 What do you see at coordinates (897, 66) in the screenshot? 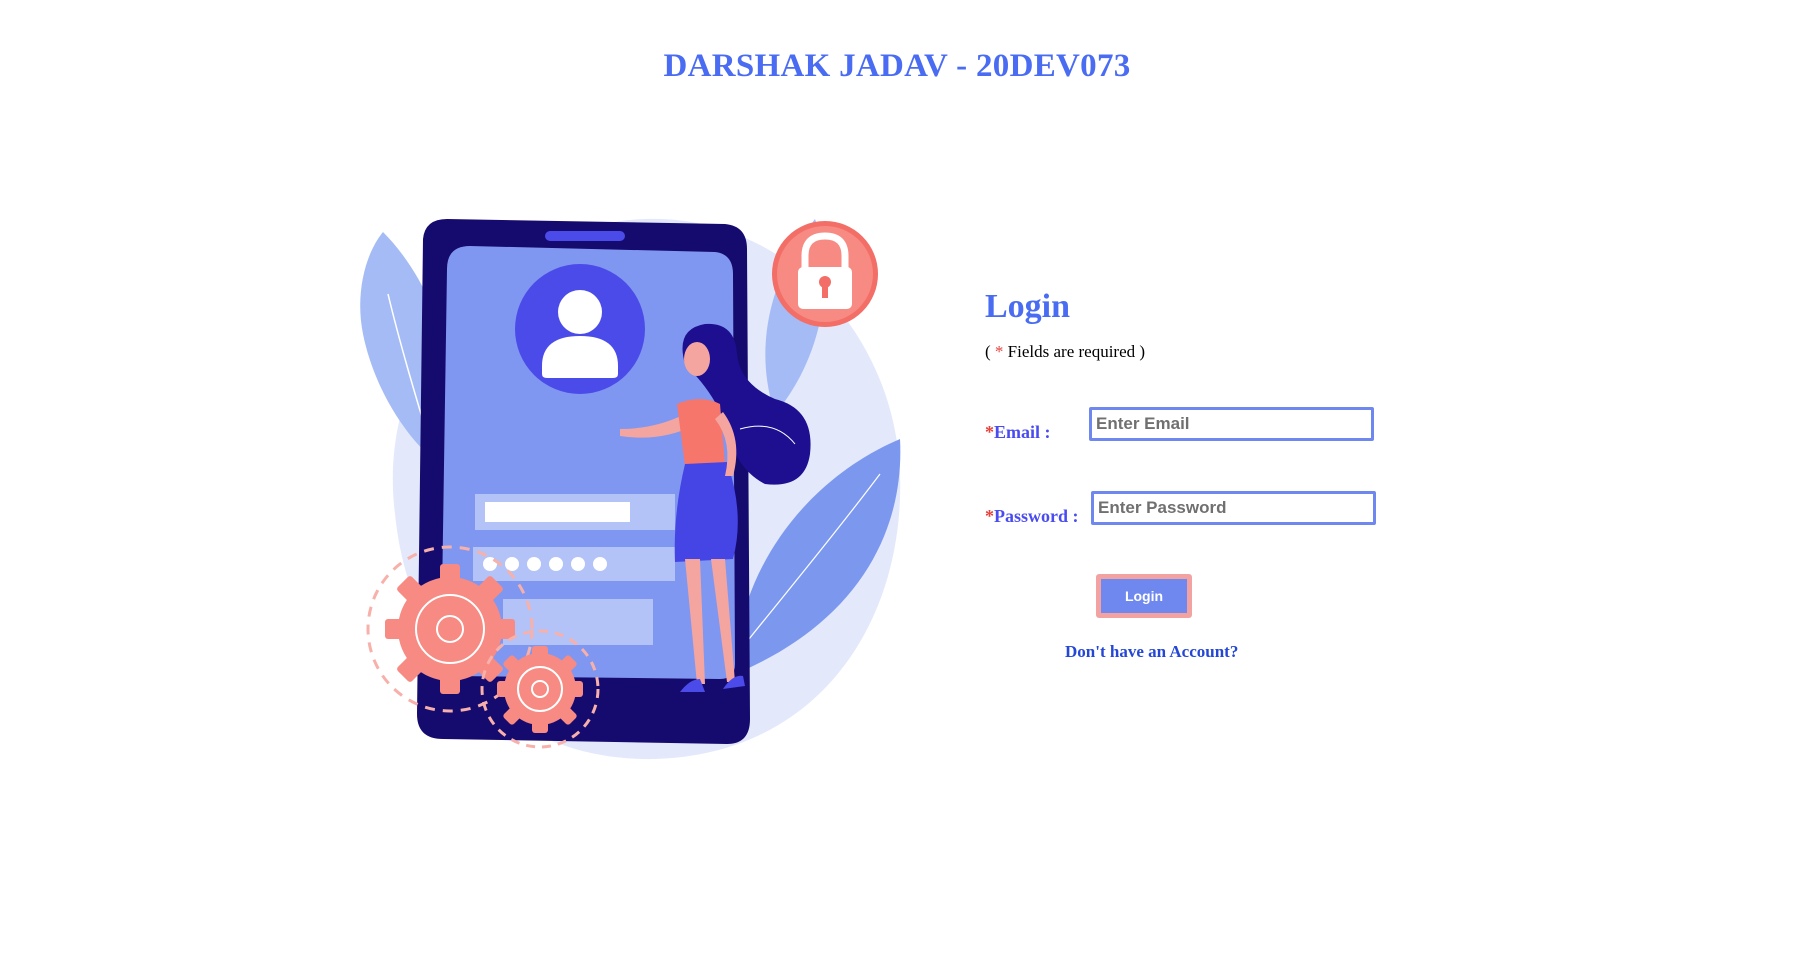
I see `page-title: DARSHAK JADAV - 20DEV073` at bounding box center [897, 66].